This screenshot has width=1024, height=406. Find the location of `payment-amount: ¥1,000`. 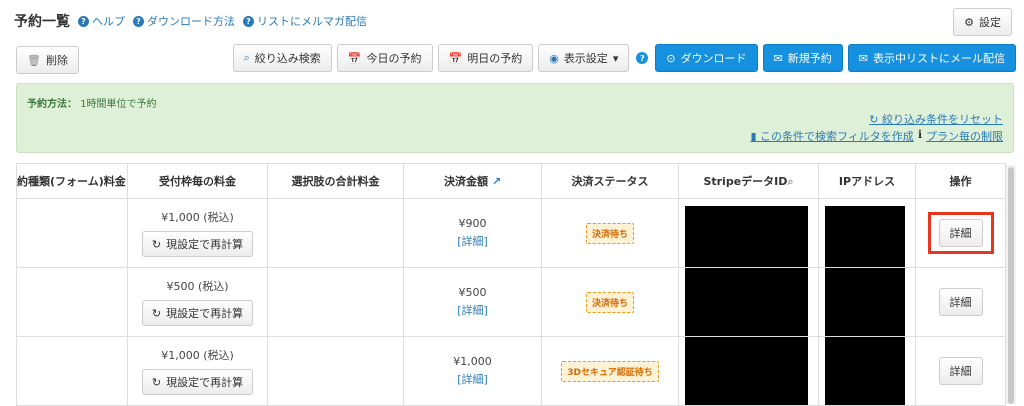

payment-amount: ¥1,000 is located at coordinates (472, 361).